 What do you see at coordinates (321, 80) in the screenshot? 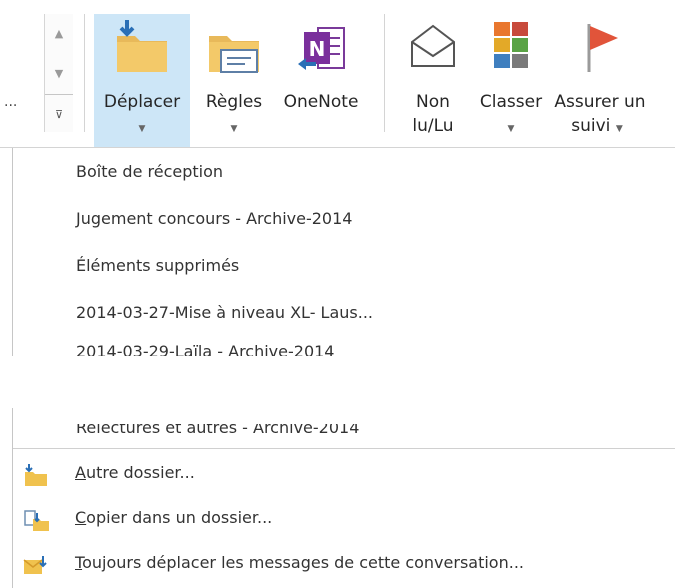
I see `onenote-button: N OneNote` at bounding box center [321, 80].